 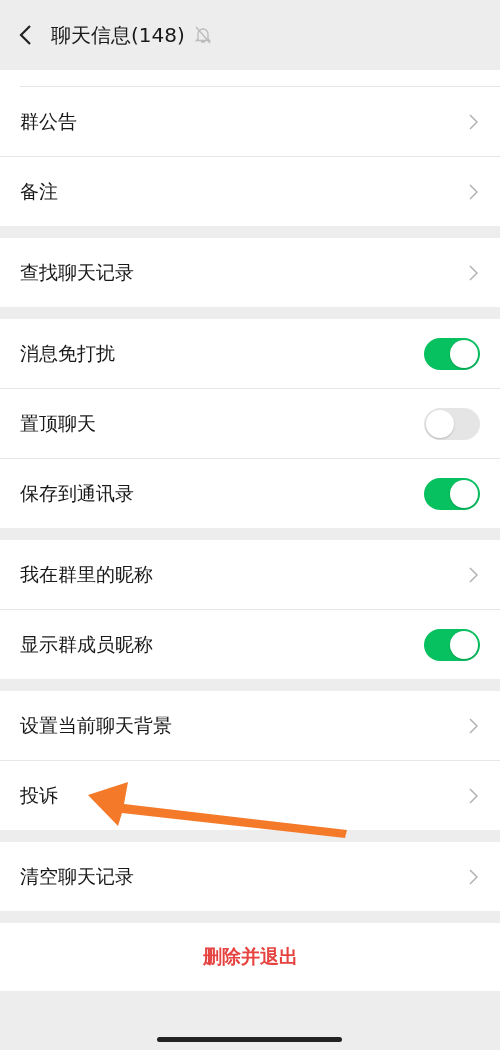 What do you see at coordinates (86, 574) in the screenshot?
I see `setting-label: 我在群里的昵称` at bounding box center [86, 574].